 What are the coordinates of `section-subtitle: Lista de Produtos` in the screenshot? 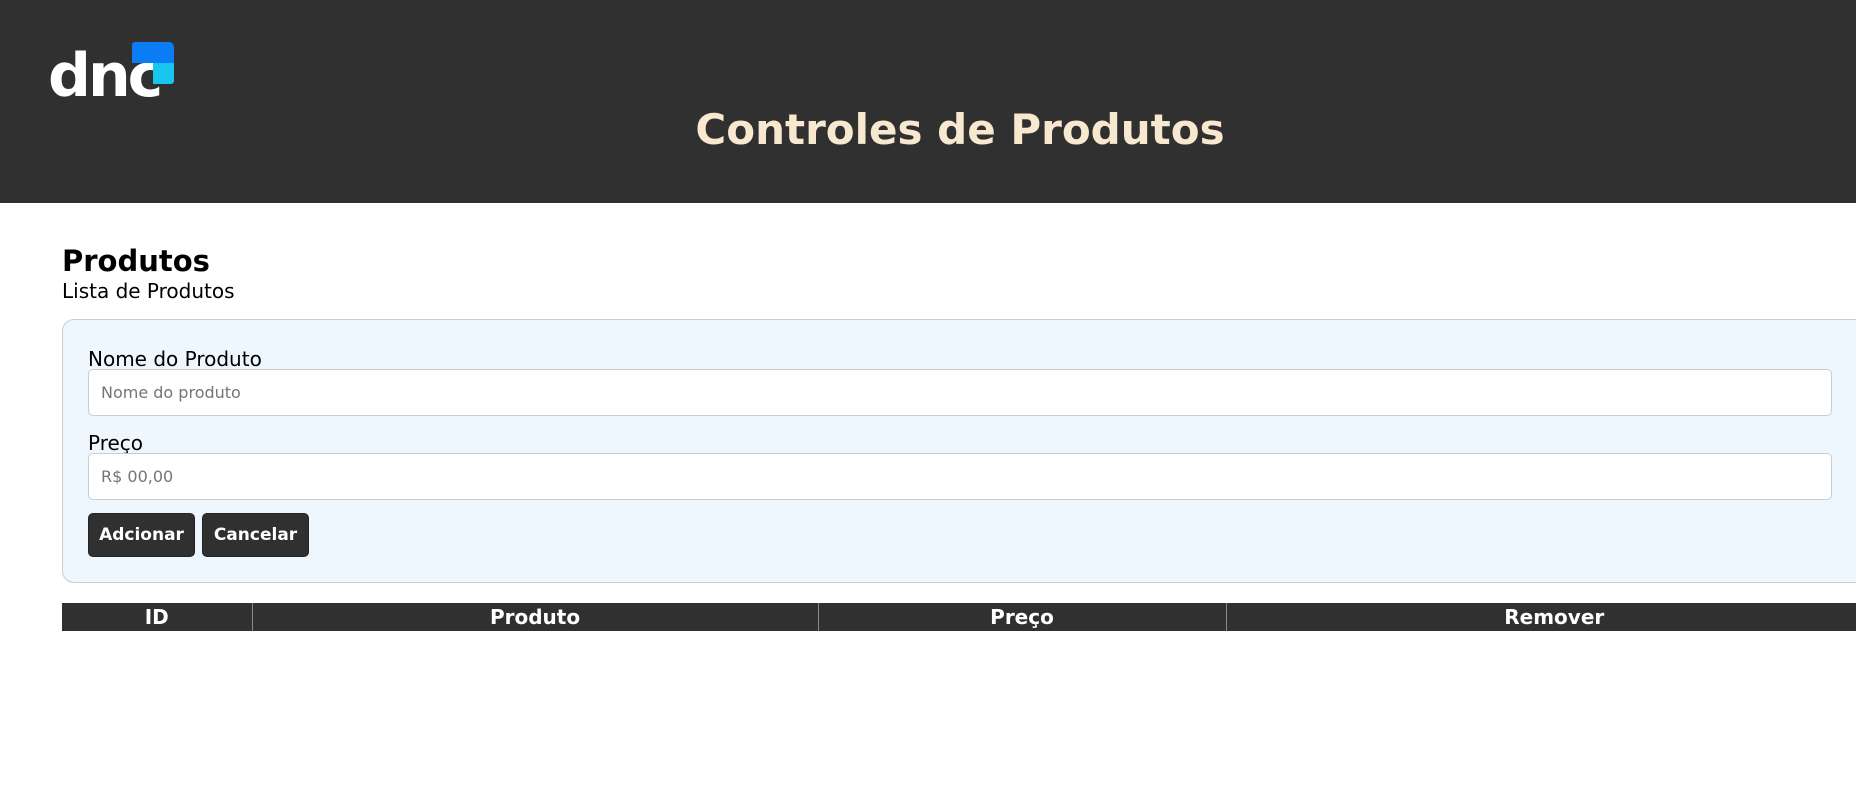 It's located at (148, 291).